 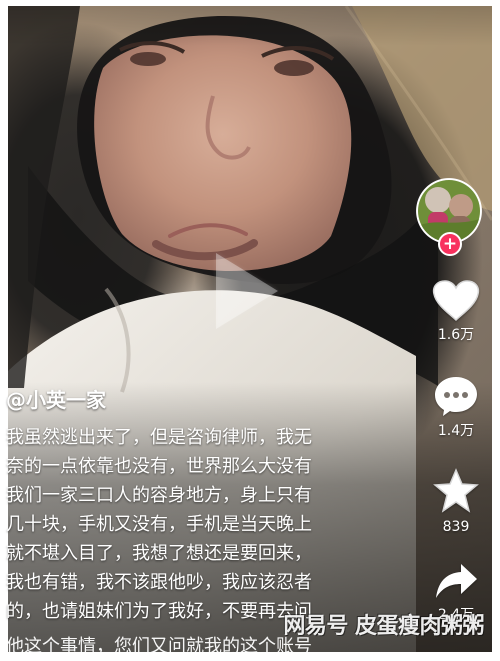 I want to click on caption-line-3: 我们一家三口人的容身地方，身上只有, so click(x=159, y=495).